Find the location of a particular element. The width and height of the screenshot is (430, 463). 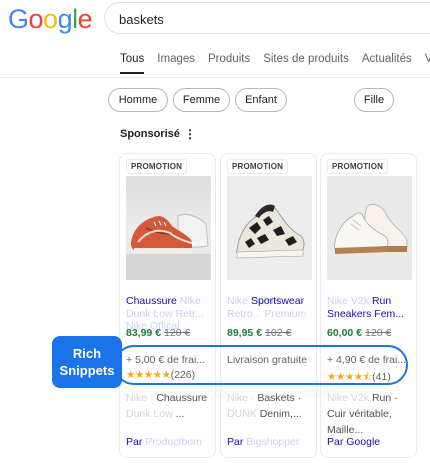

chip-fille: Fille is located at coordinates (374, 100).